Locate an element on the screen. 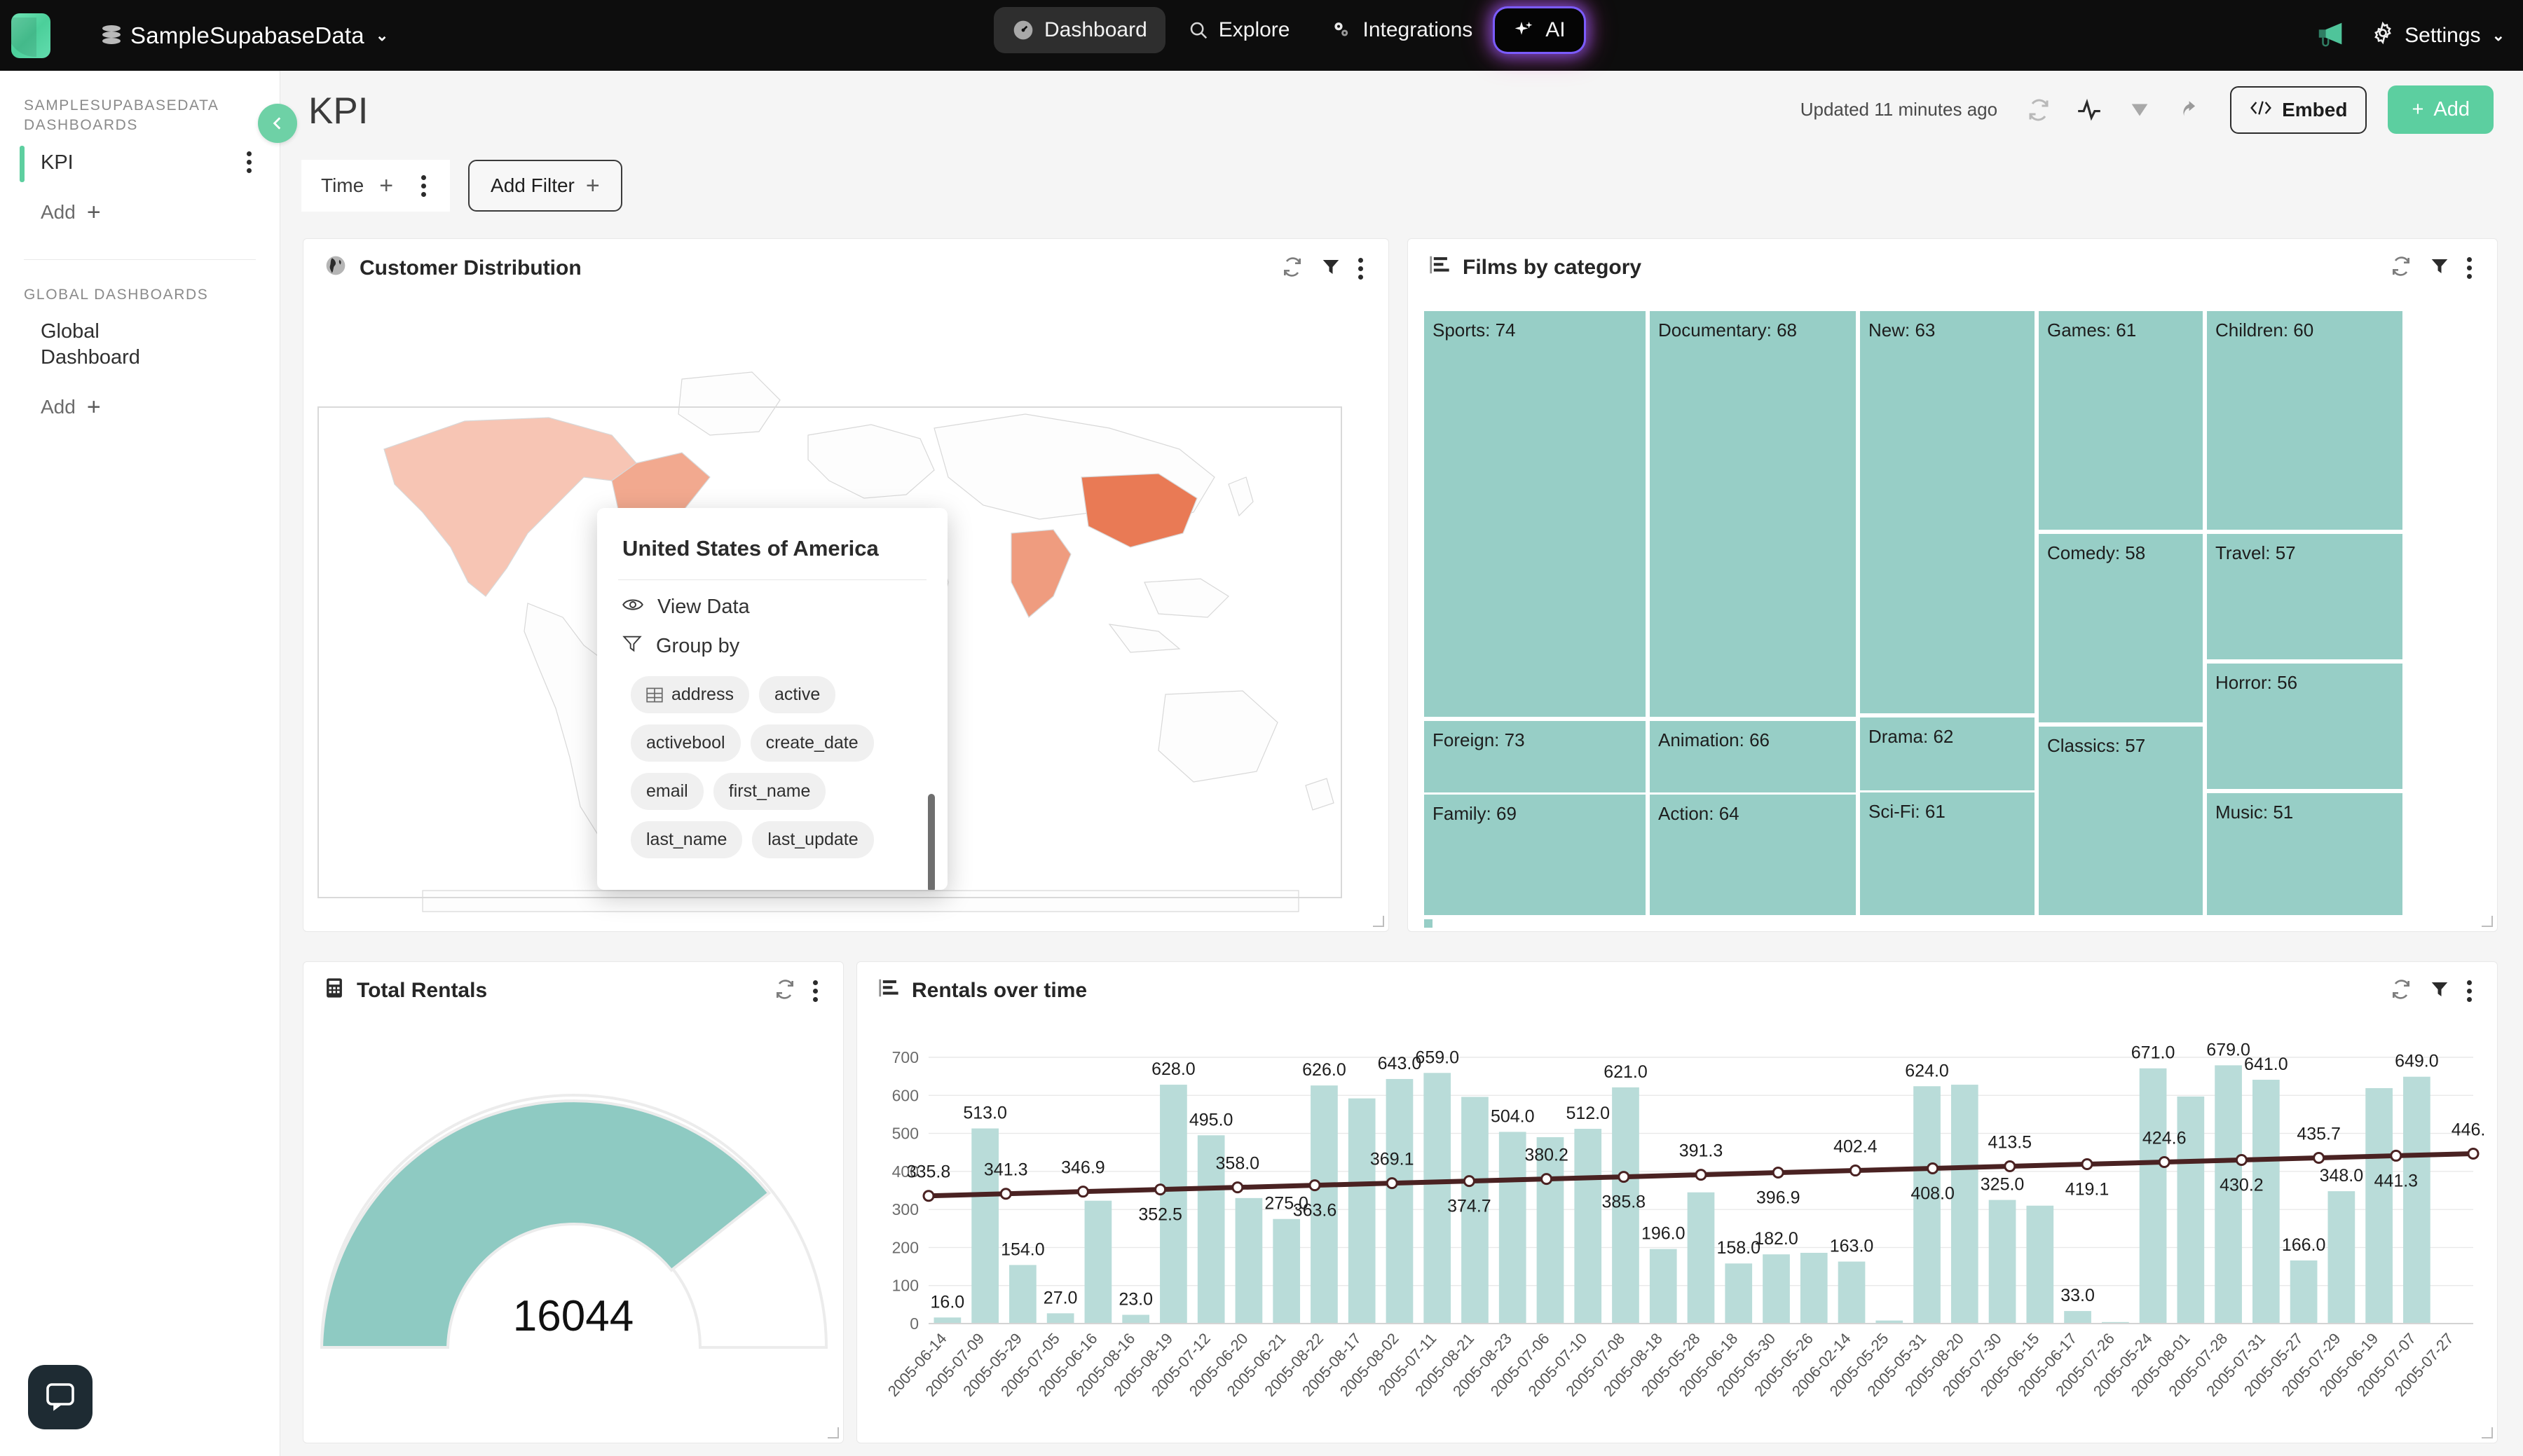  sidebar-add-global-dashboard: Add + is located at coordinates (140, 407).